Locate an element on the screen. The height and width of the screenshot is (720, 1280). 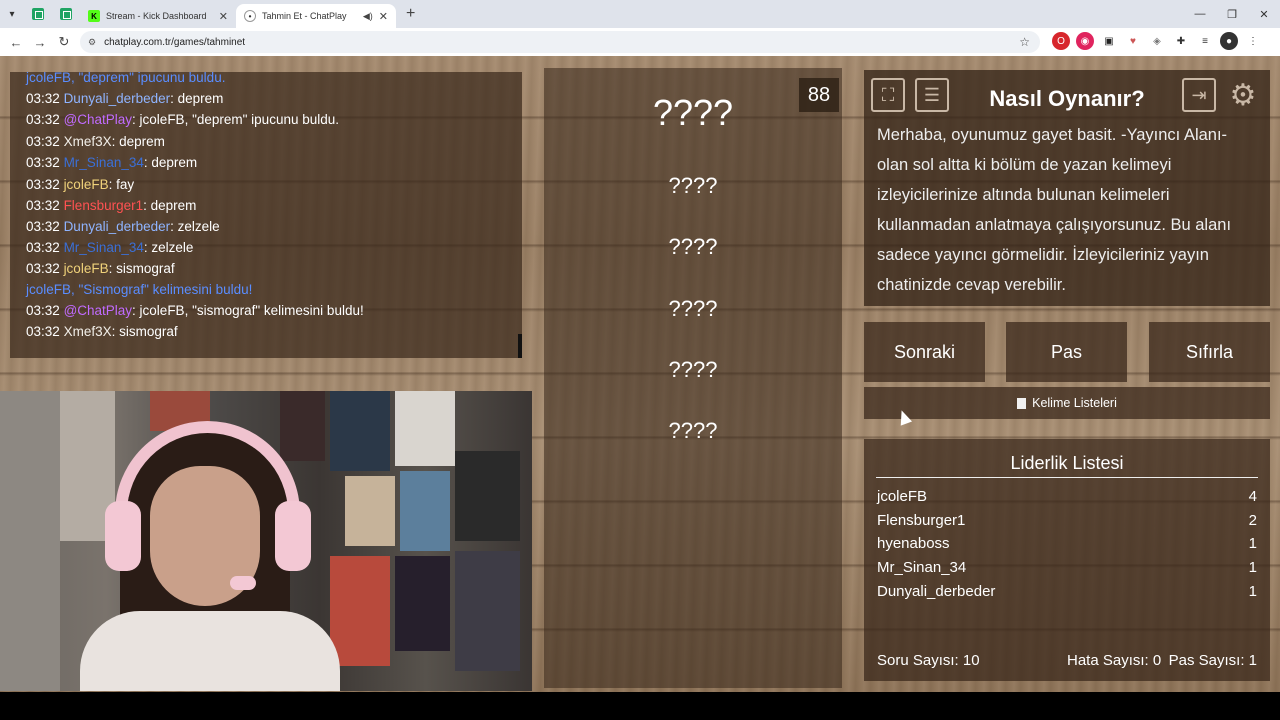
error-count: Hata Sayısı: 0 is located at coordinates (1114, 660).